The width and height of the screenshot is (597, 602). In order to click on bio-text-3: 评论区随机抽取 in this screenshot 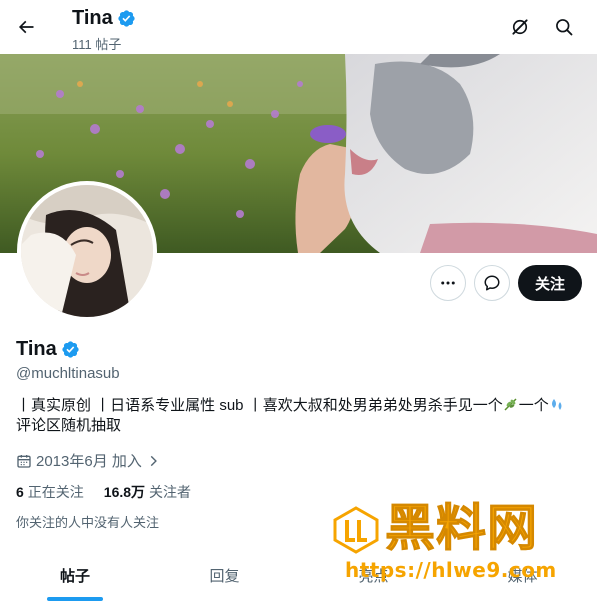, I will do `click(69, 425)`.